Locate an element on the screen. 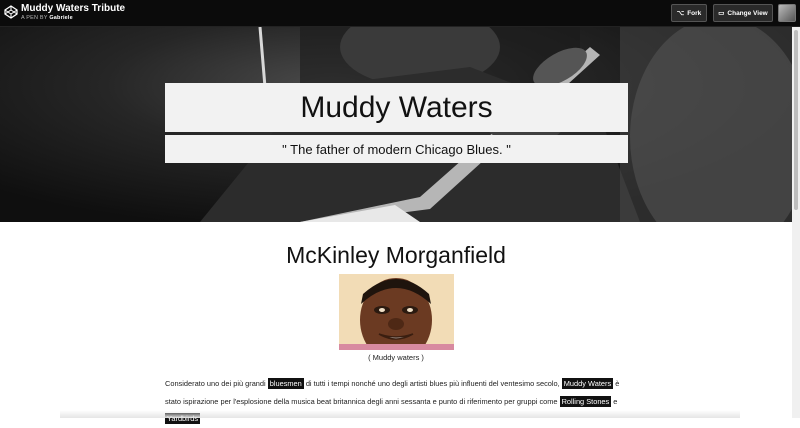 This screenshot has height=428, width=800. codepen-logo-icon is located at coordinates (11, 12).